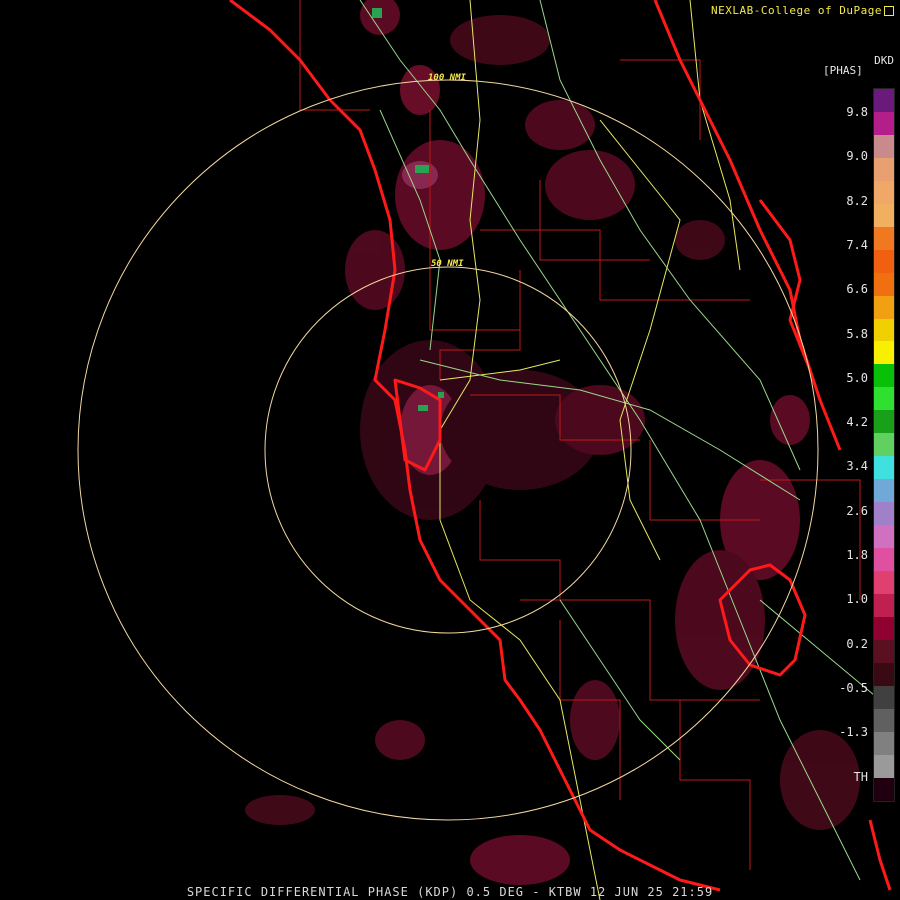 This screenshot has width=900, height=900. I want to click on link-icon, so click(889, 11).